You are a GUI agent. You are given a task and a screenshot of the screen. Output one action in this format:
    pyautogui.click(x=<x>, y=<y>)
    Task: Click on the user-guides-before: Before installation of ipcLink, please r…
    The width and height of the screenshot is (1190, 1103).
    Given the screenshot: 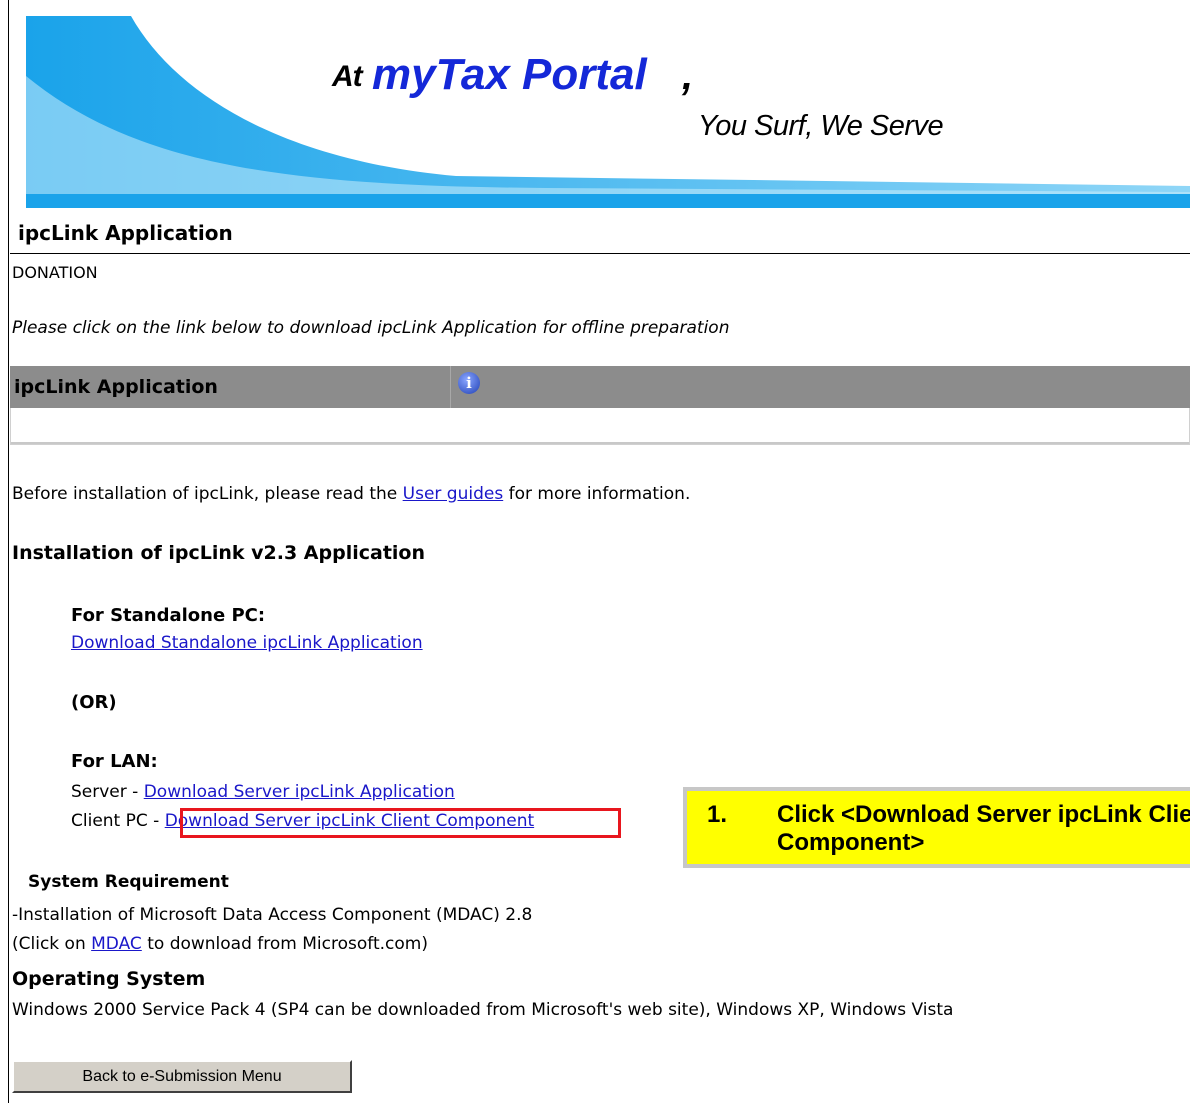 What is the action you would take?
    pyautogui.click(x=205, y=494)
    